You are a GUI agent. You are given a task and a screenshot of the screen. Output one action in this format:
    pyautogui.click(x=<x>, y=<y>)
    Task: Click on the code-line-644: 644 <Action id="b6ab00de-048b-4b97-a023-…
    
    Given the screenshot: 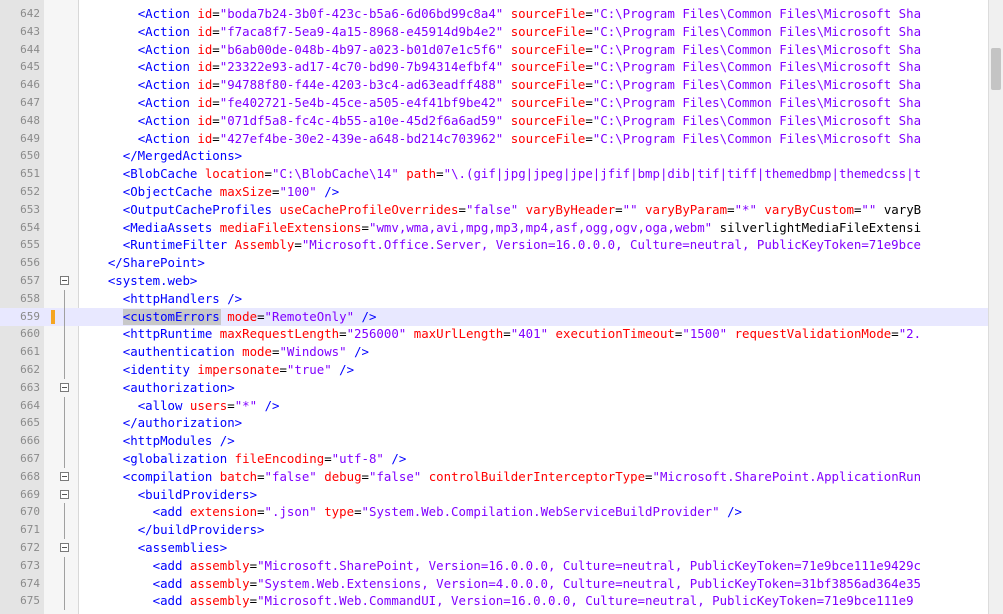 What is the action you would take?
    pyautogui.click(x=494, y=50)
    